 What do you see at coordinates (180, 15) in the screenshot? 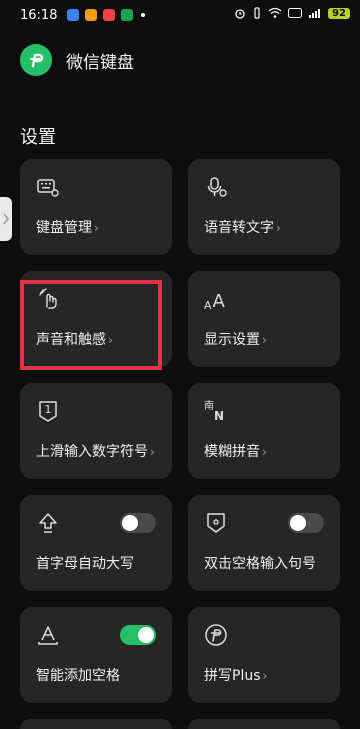
I see `status-bar: 16:18 92` at bounding box center [180, 15].